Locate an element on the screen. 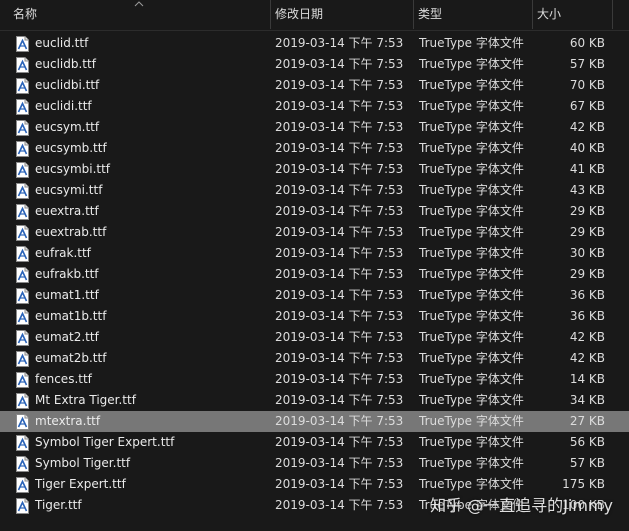  file-name: eumat2.ttf is located at coordinates (67, 337).